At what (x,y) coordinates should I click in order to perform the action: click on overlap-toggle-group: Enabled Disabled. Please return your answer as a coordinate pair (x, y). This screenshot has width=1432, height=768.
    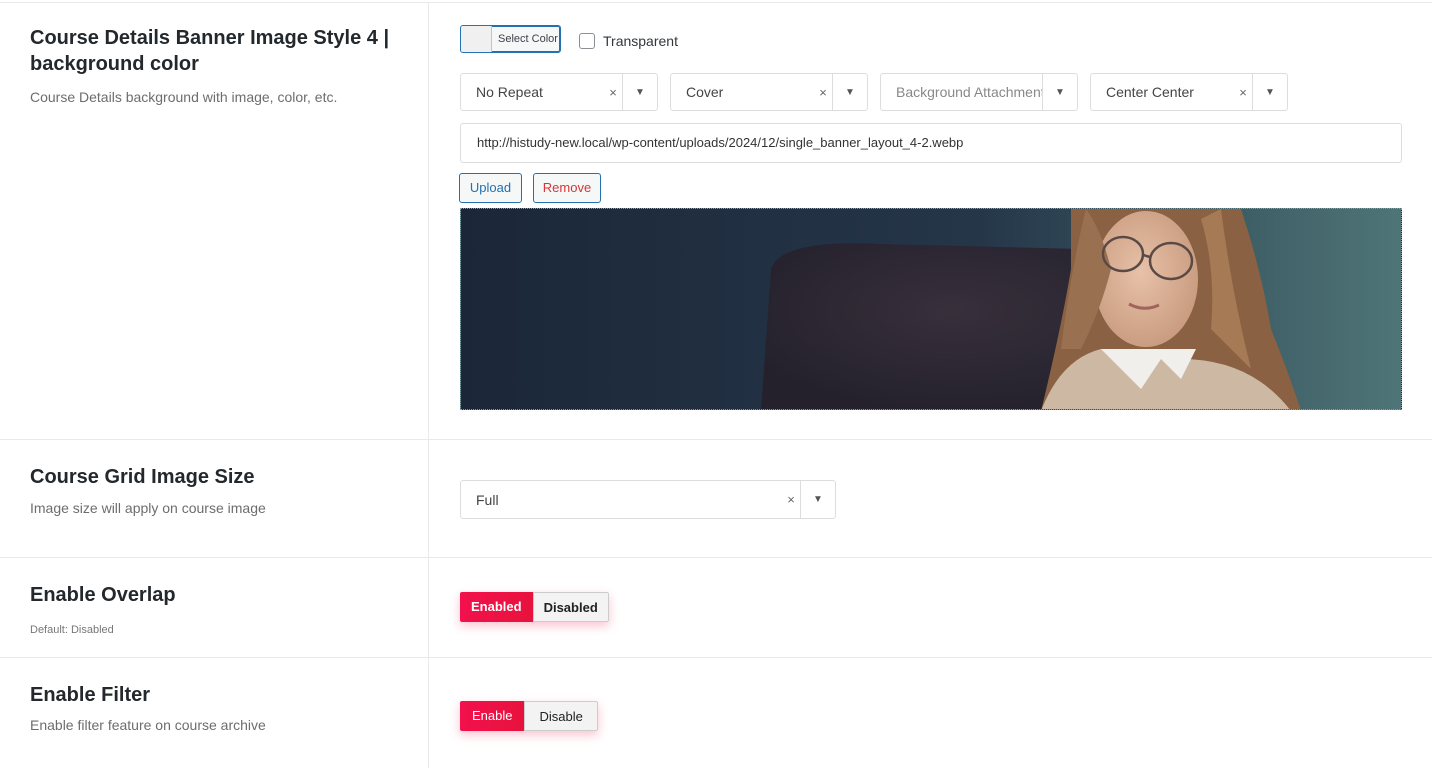
    Looking at the image, I should click on (534, 607).